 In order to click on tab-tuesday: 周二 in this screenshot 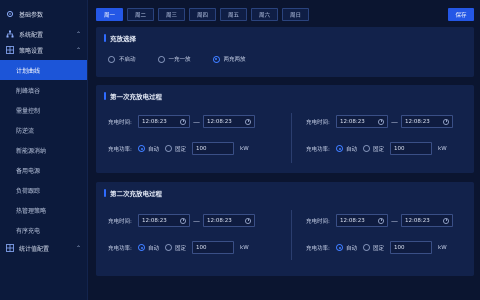, I will do `click(140, 14)`.